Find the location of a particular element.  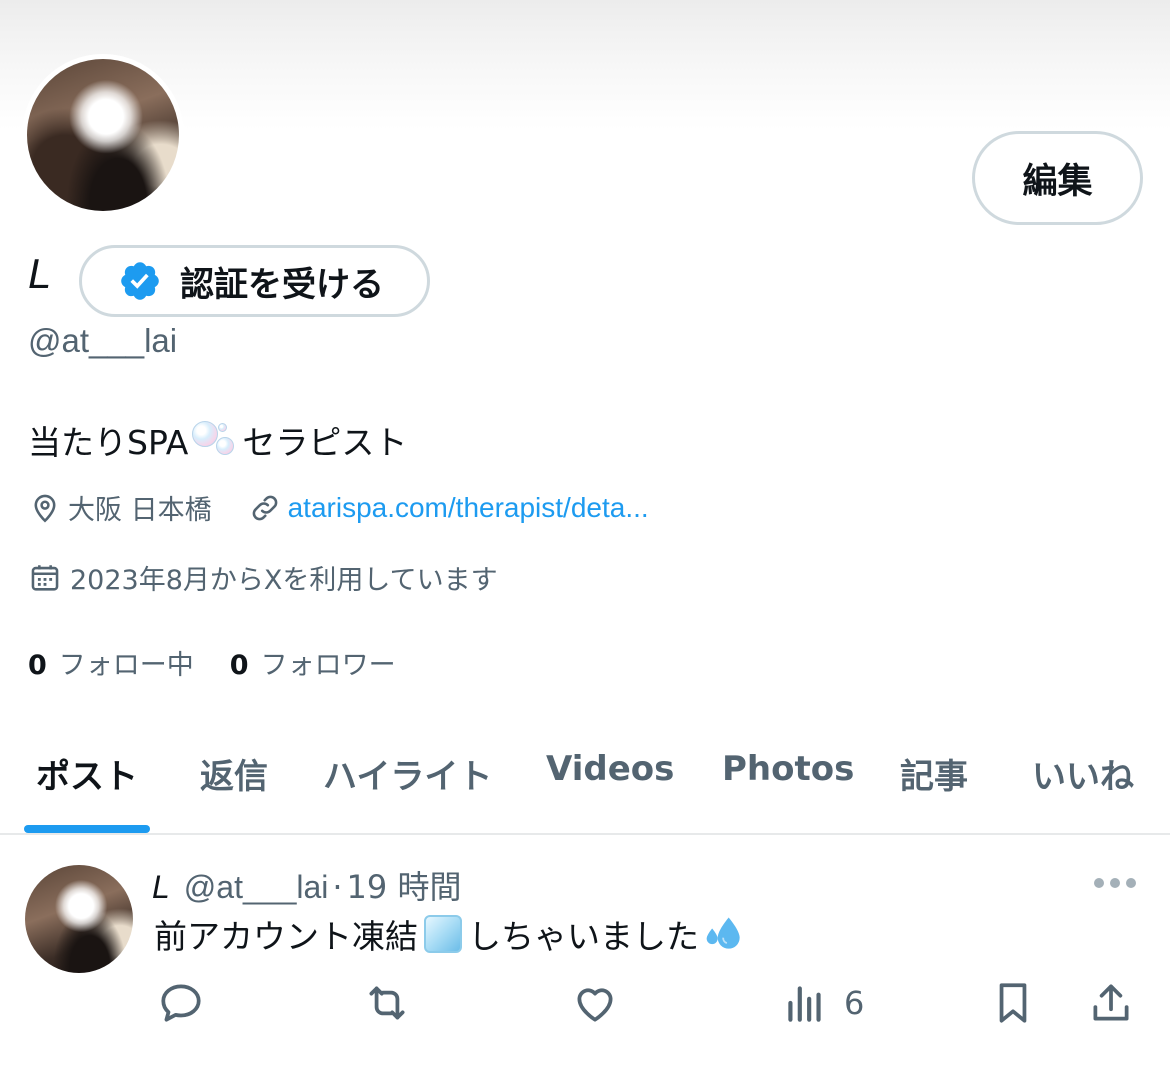

tab-photos: Photos is located at coordinates (788, 769).